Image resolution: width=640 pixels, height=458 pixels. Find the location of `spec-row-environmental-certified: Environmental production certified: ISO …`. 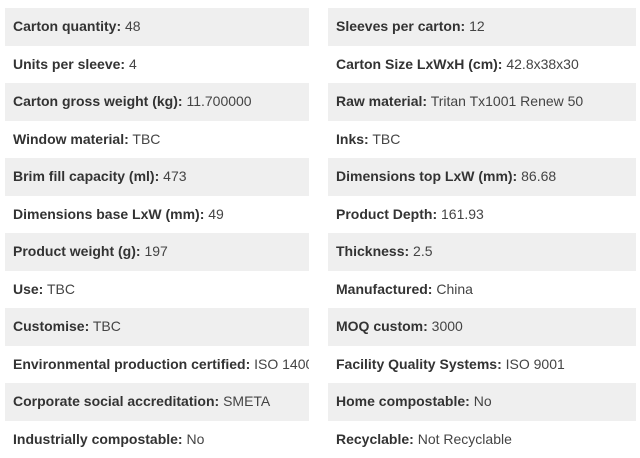

spec-row-environmental-certified: Environmental production certified: ISO … is located at coordinates (157, 365).